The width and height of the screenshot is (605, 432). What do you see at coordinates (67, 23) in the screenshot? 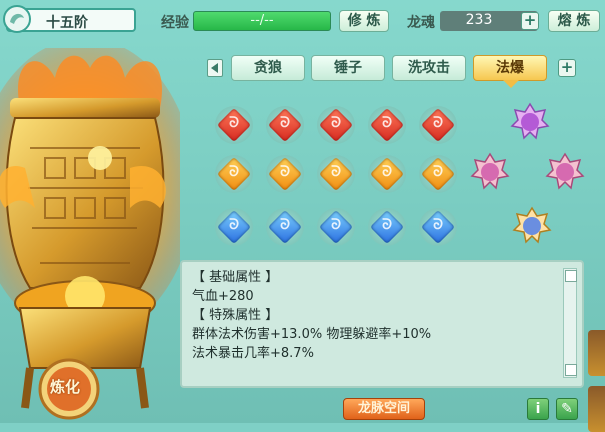
I see `rank-label: 十五阶` at bounding box center [67, 23].